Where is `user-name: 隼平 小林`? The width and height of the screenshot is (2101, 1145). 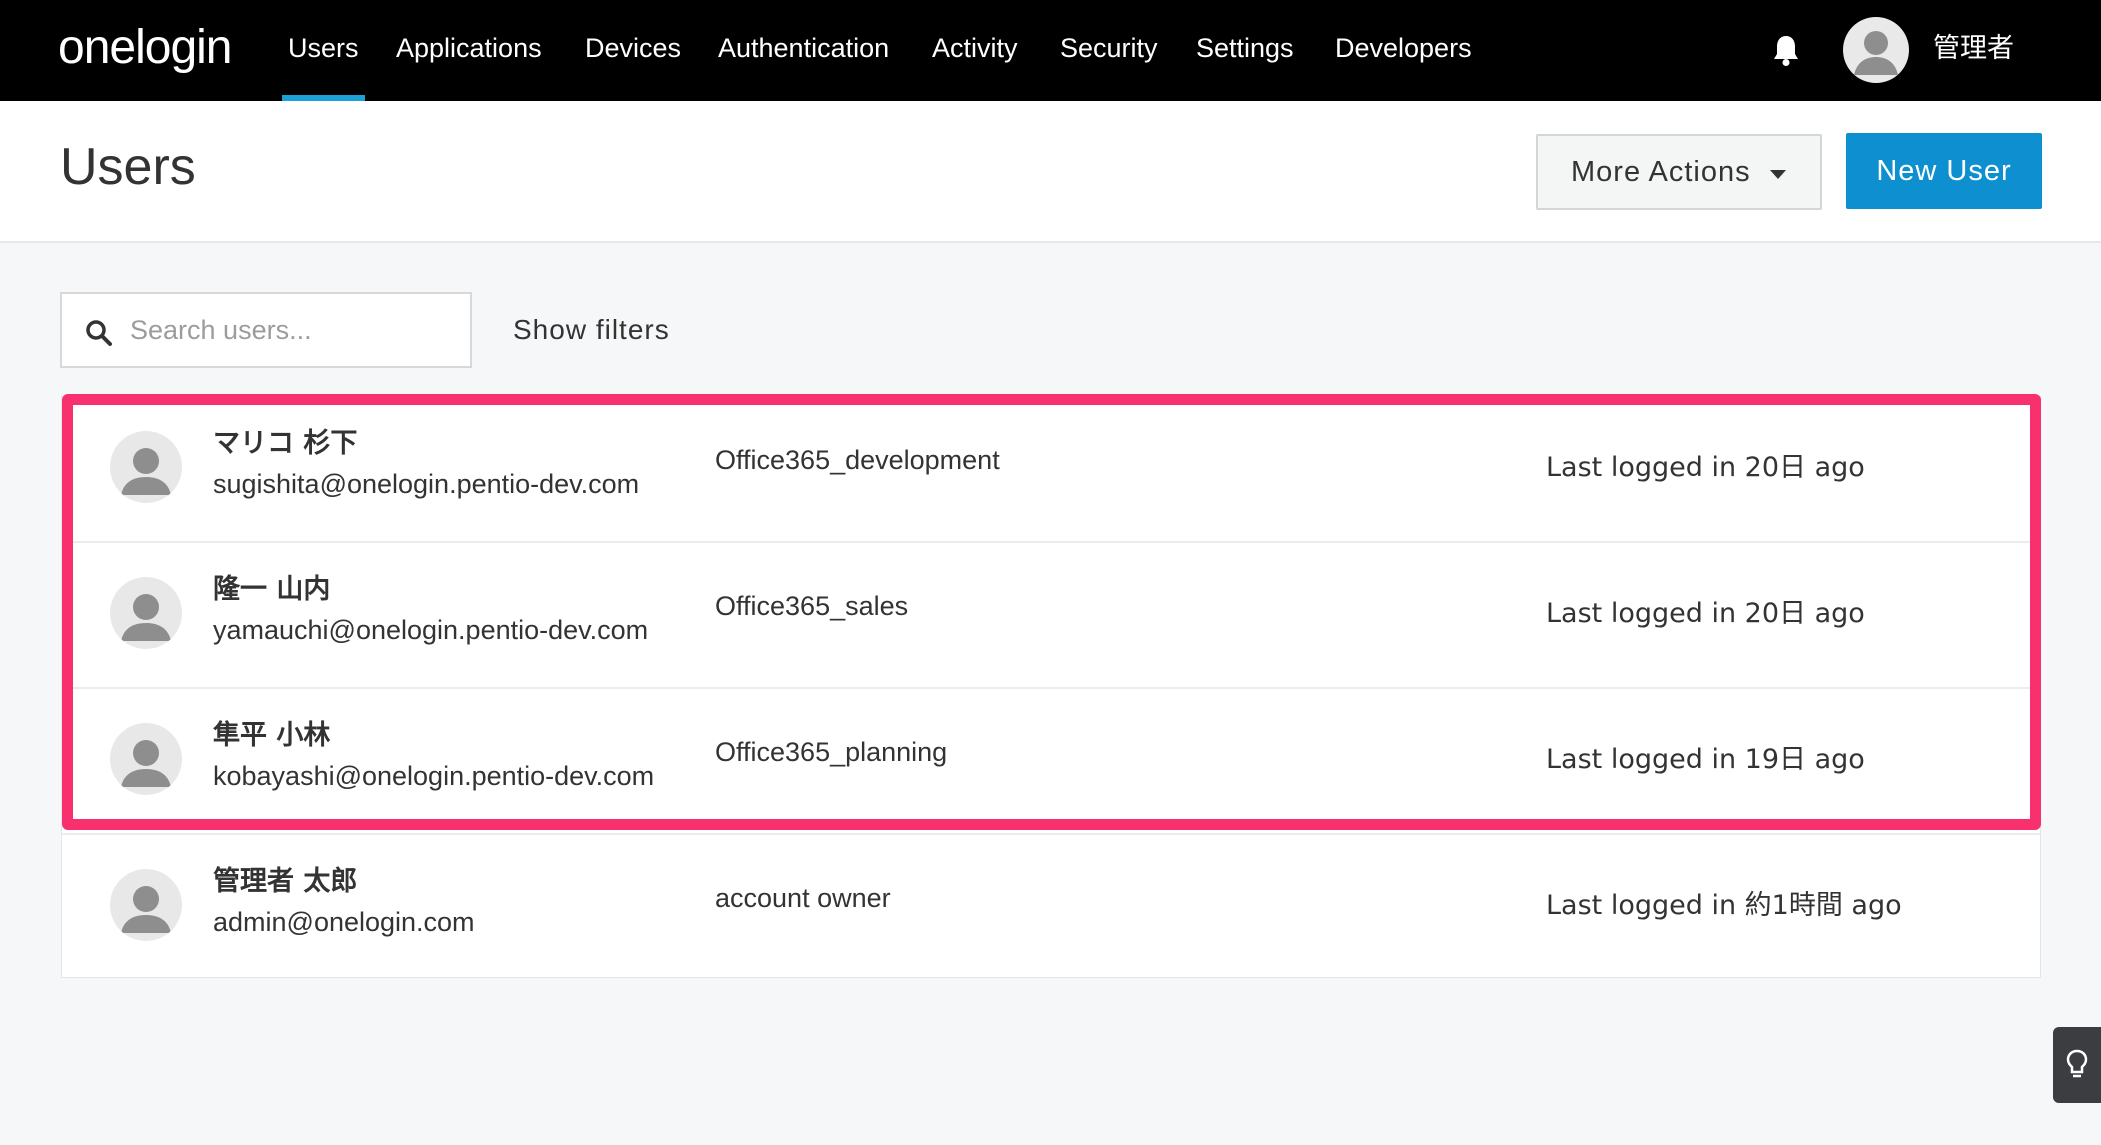 user-name: 隼平 小林 is located at coordinates (272, 735).